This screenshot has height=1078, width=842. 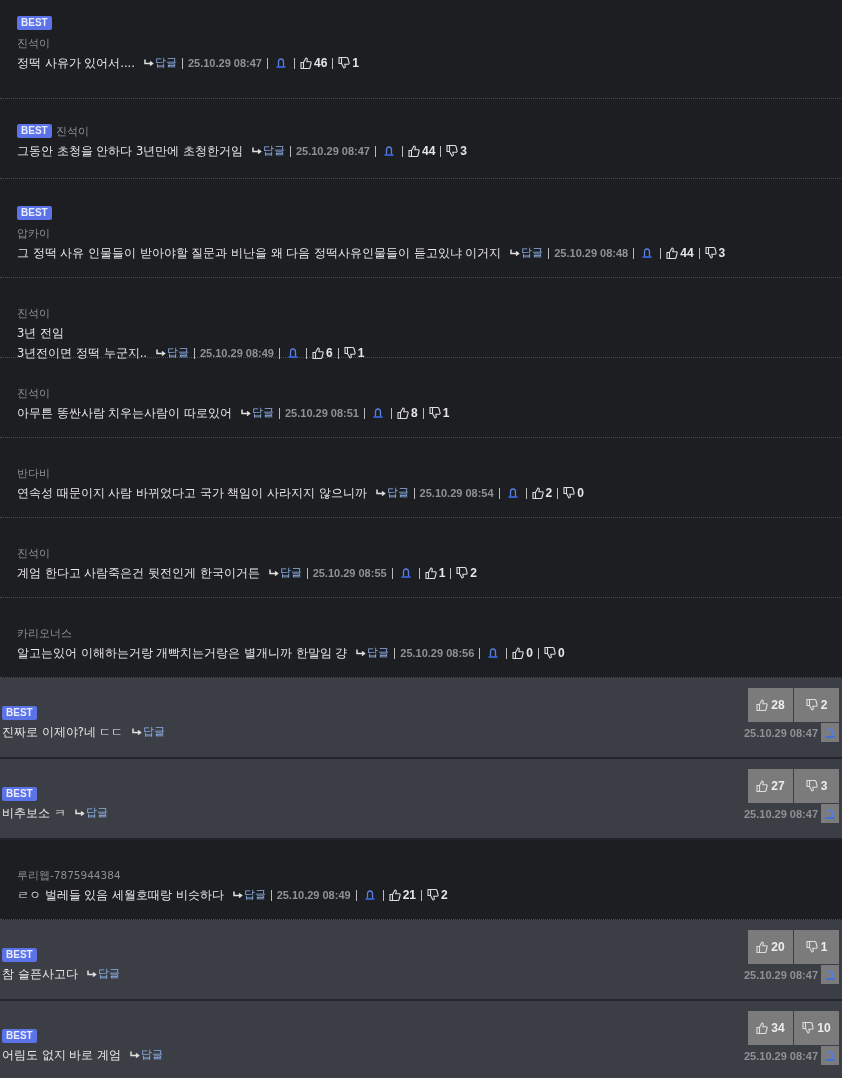 What do you see at coordinates (192, 493) in the screenshot?
I see `comment-text: 연속성 때문이지 사람 바뀌었다고 국가 책임이 사라지지 않으니까` at bounding box center [192, 493].